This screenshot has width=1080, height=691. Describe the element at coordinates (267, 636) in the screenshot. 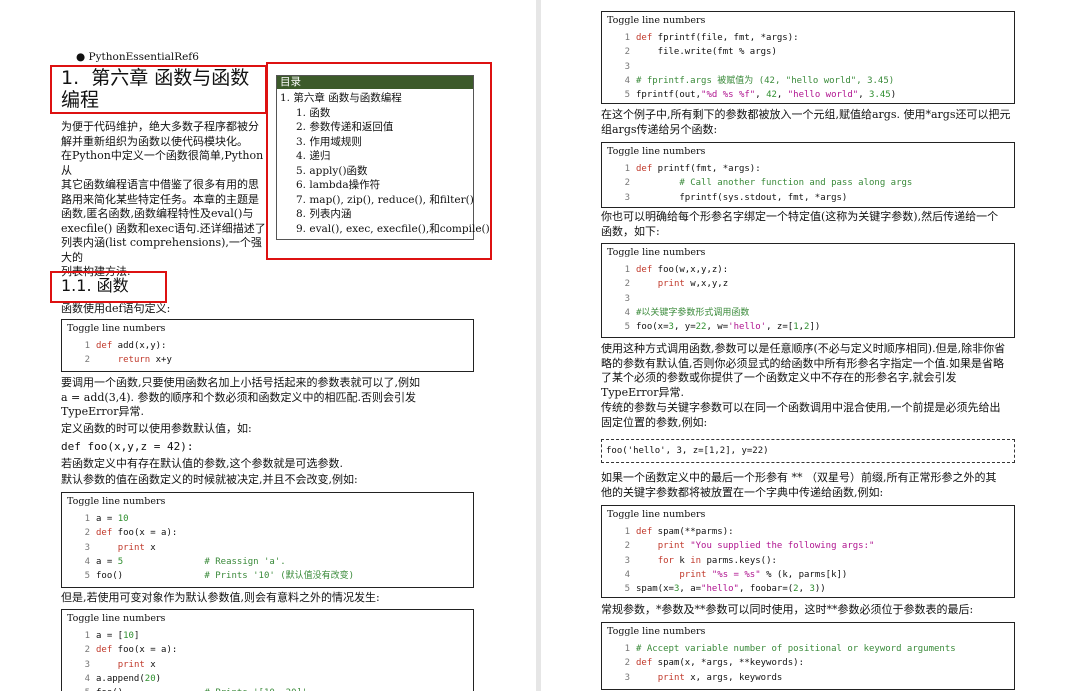

I see `code-line: 1 a = [10]` at that location.